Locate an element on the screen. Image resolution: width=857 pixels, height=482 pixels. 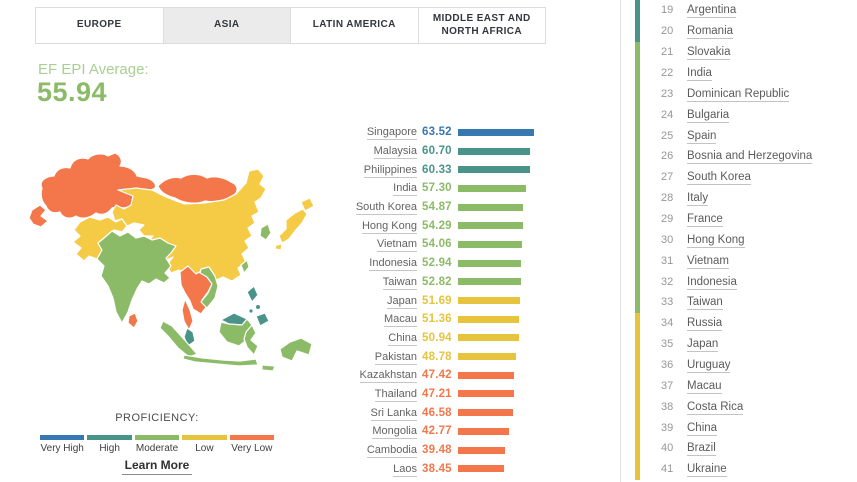
rank-number: 28 is located at coordinates (667, 198).